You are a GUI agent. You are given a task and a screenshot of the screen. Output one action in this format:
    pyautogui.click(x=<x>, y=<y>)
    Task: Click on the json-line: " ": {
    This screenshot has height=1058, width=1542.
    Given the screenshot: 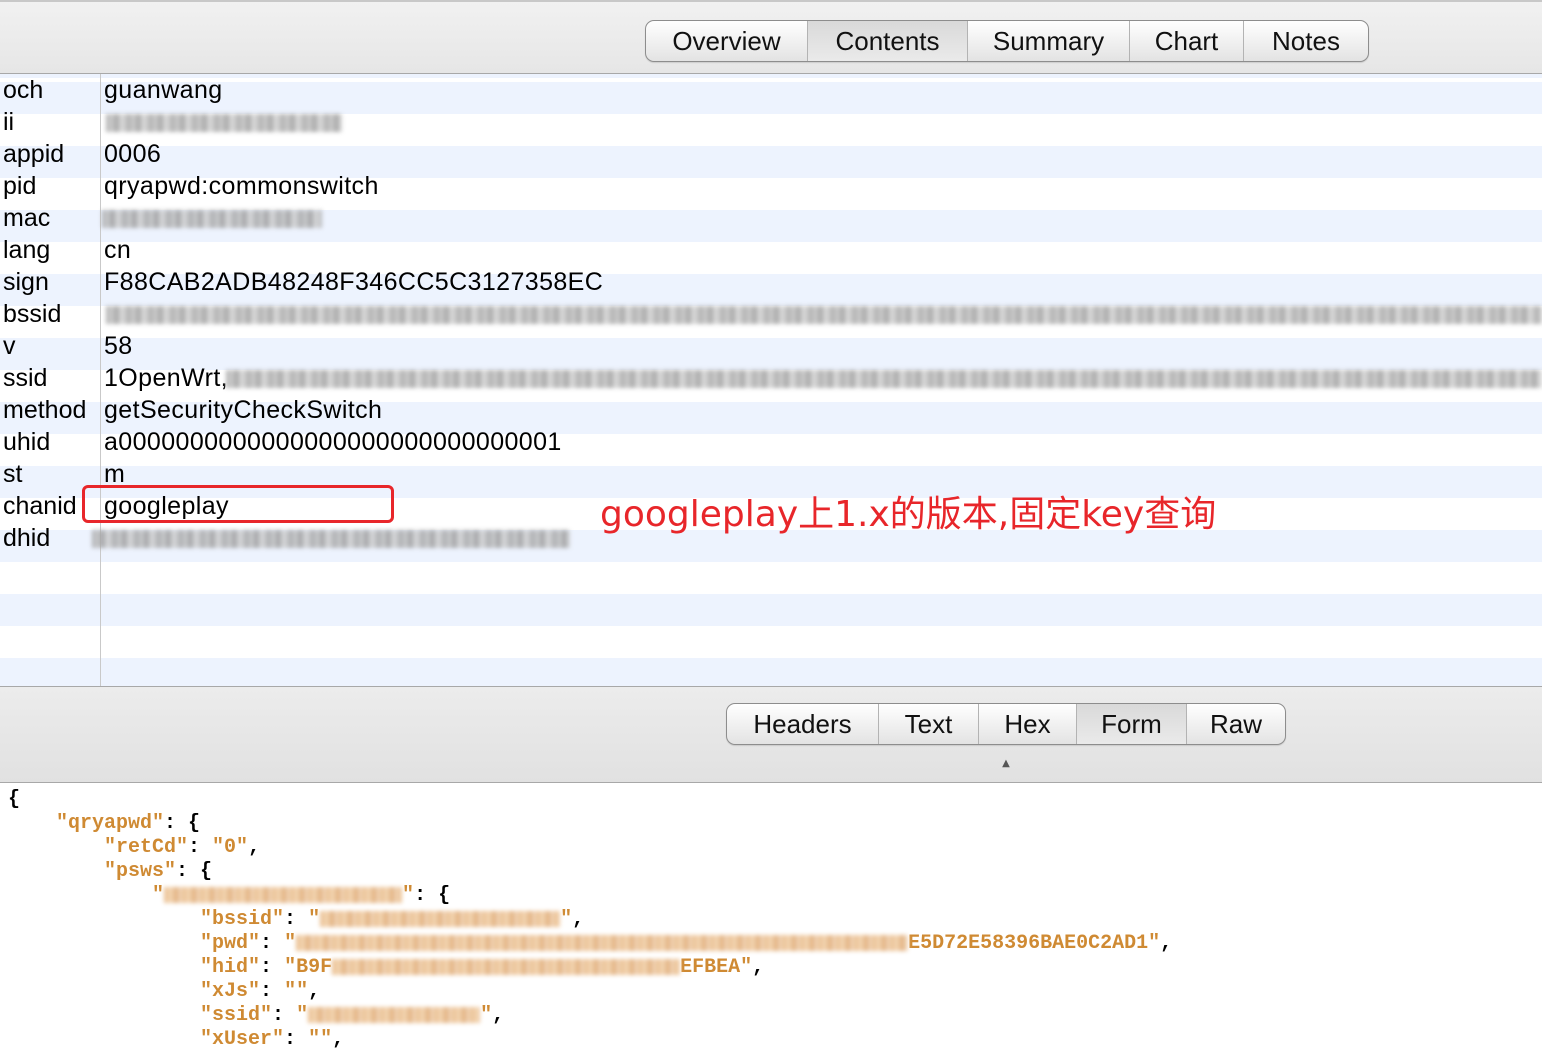 What is the action you would take?
    pyautogui.click(x=301, y=895)
    